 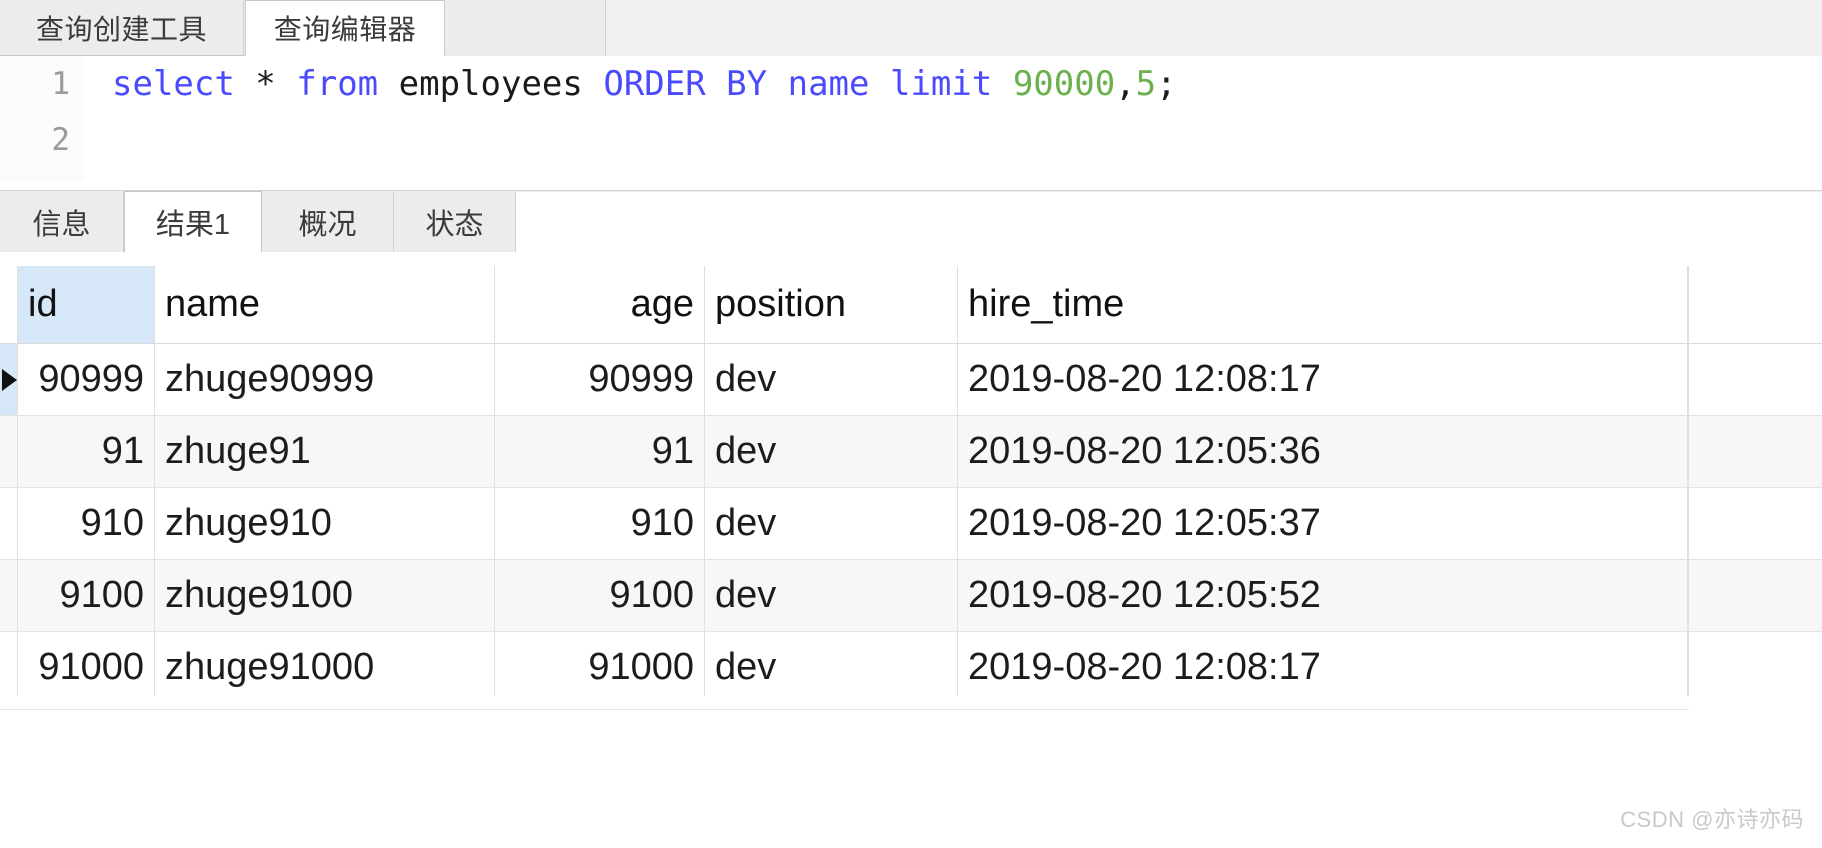 I want to click on tab-query-builder: 查询创建工具, so click(x=122, y=28).